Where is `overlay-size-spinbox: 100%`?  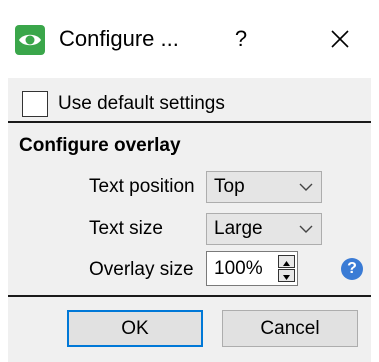
overlay-size-spinbox: 100% is located at coordinates (252, 268).